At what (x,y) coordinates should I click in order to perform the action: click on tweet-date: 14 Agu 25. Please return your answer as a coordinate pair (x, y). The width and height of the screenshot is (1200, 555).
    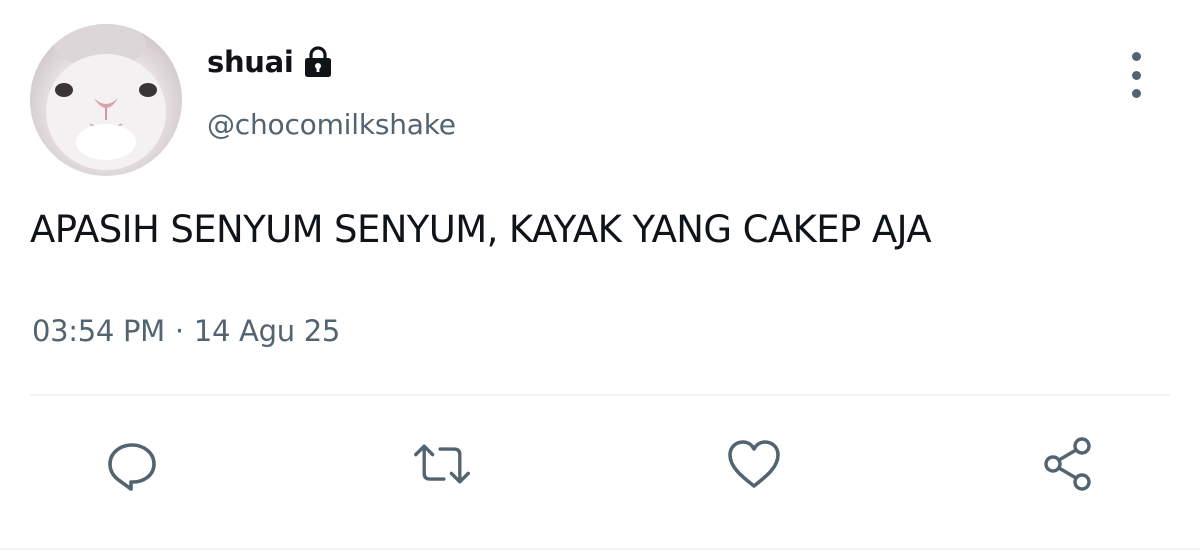
    Looking at the image, I should click on (267, 331).